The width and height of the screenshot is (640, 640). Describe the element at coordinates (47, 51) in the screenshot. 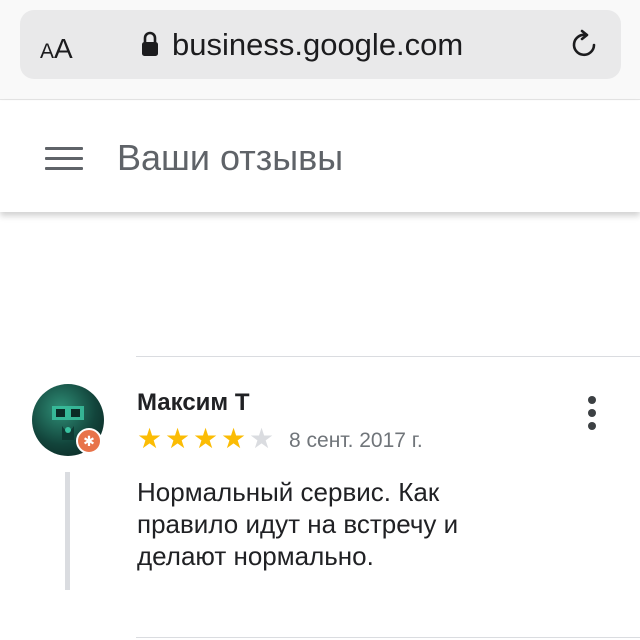

I see `text-size-small-label: A` at that location.